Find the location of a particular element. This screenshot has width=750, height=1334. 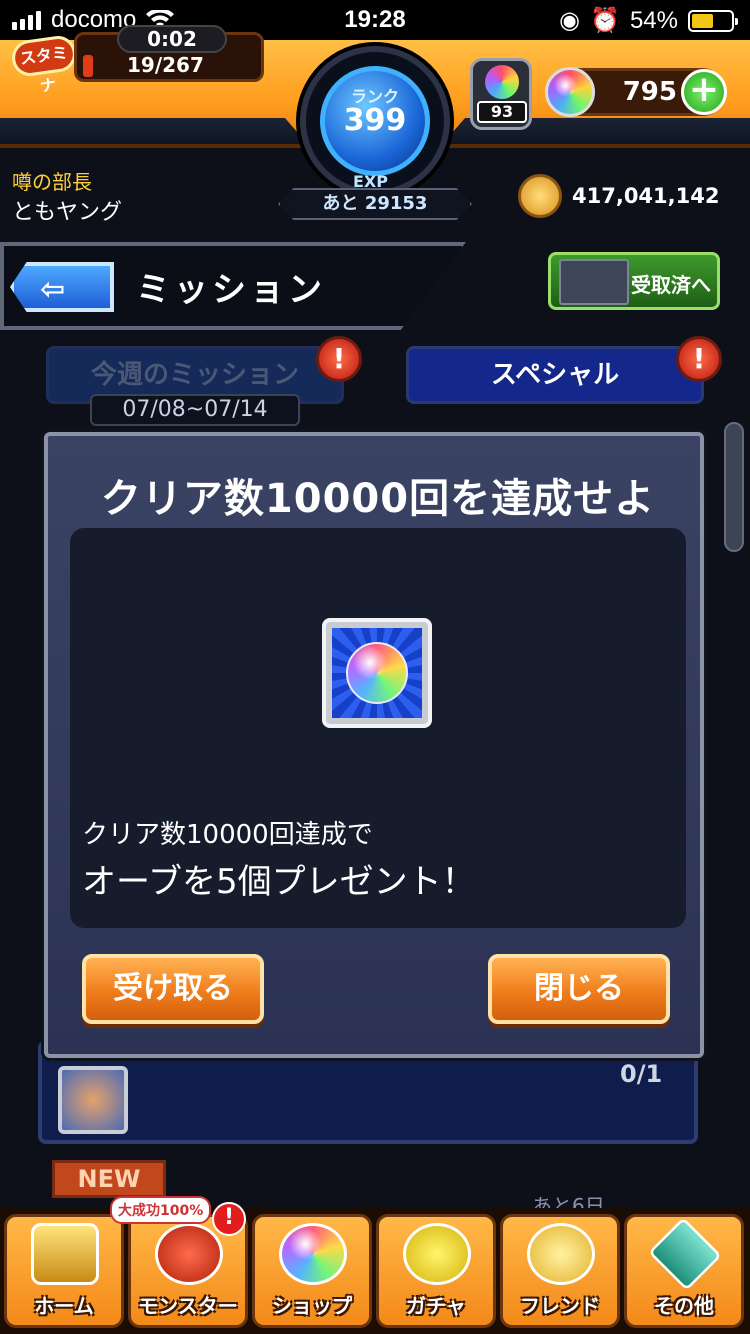

back-arrow-icon: ⇦ is located at coordinates (53, 289).